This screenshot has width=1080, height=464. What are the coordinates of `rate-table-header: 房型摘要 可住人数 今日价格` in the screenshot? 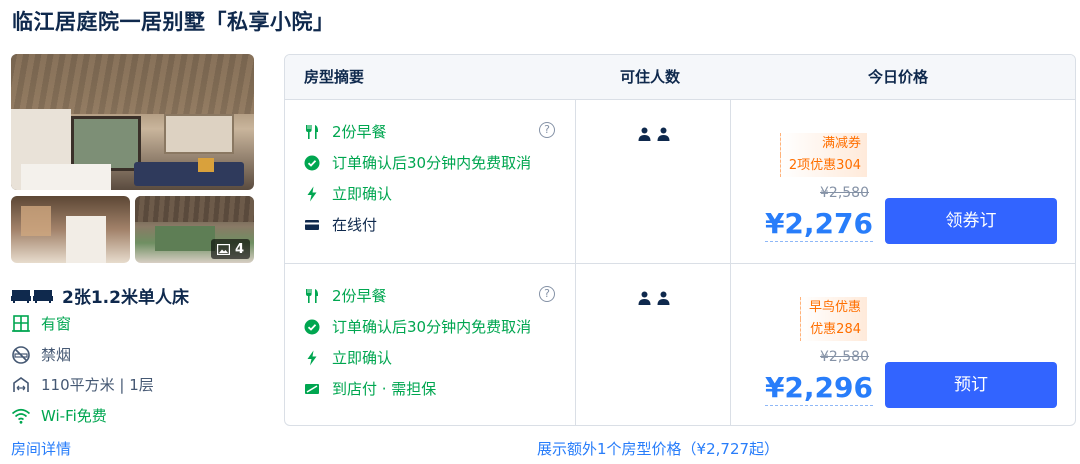 It's located at (680, 77).